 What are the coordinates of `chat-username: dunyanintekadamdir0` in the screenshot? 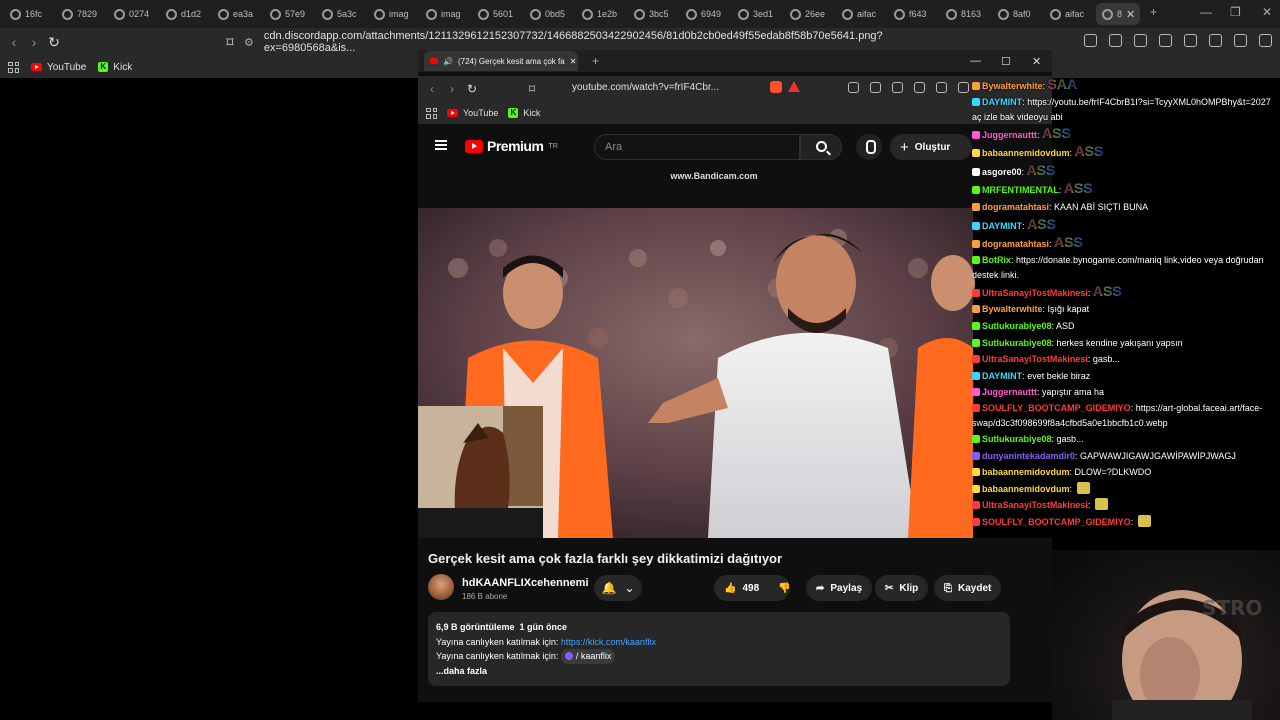 It's located at (1028, 456).